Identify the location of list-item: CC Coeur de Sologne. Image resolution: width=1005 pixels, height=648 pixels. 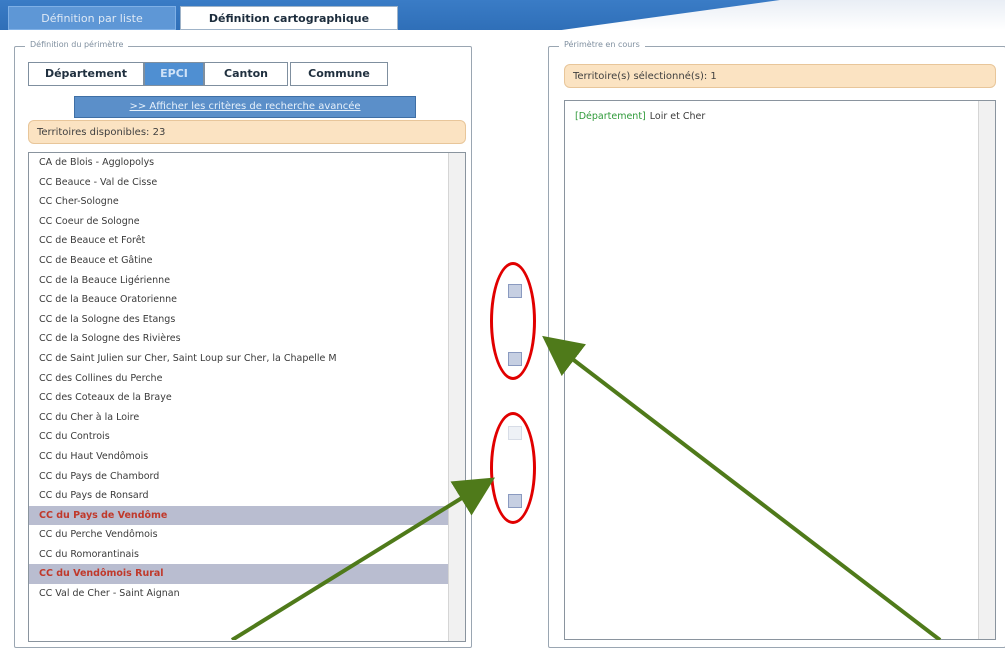
(239, 222).